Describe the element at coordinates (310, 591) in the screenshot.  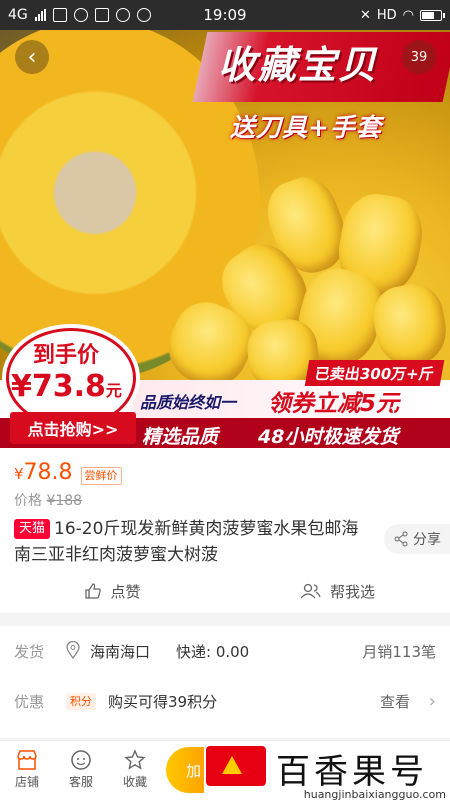
I see `people-icon` at that location.